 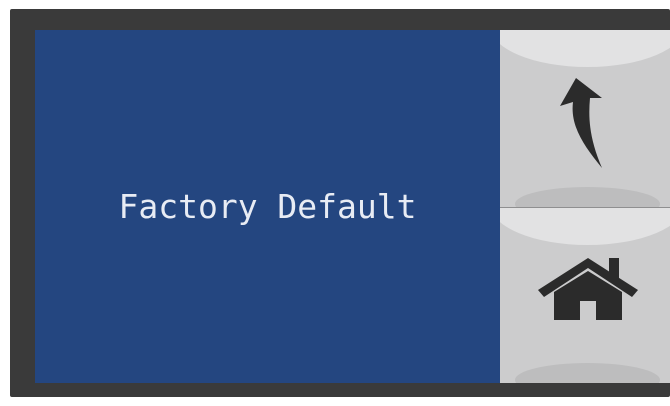 What do you see at coordinates (581, 123) in the screenshot?
I see `back-icon` at bounding box center [581, 123].